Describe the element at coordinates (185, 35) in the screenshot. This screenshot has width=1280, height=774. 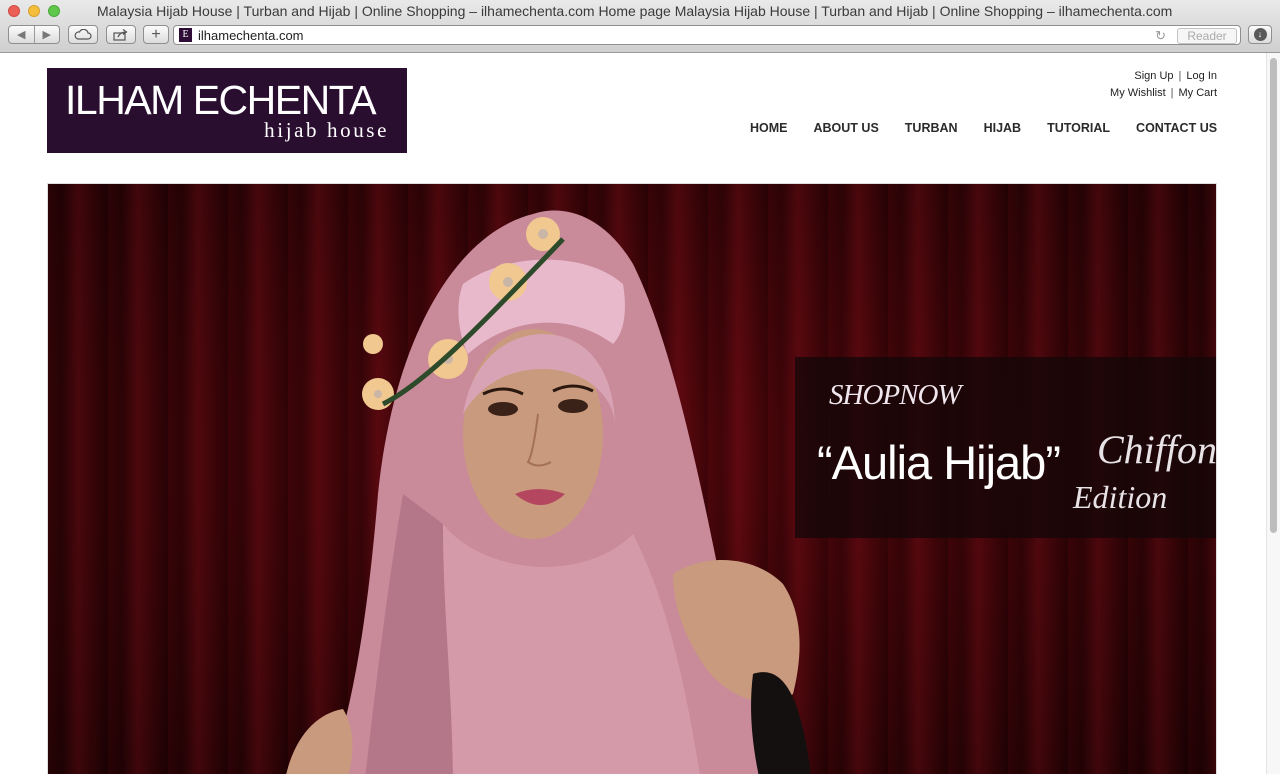
I see `site-favicon-icon: E` at that location.